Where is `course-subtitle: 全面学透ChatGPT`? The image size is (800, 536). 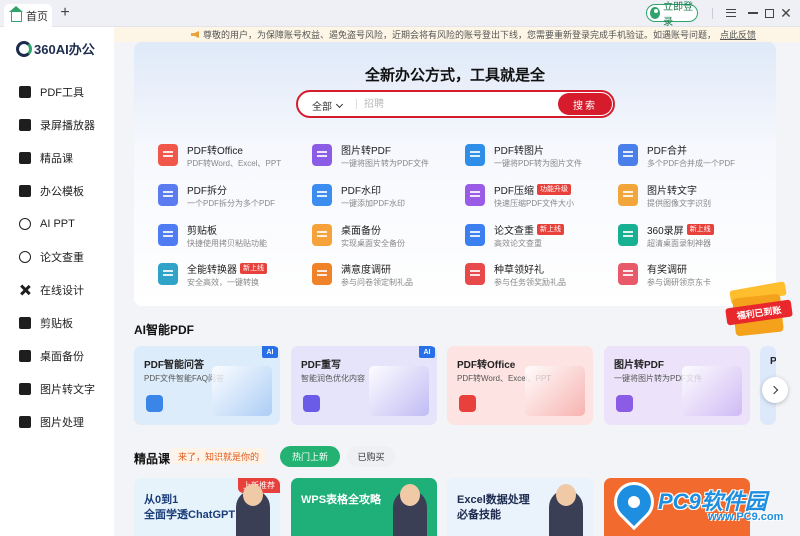 course-subtitle: 全面学透ChatGPT is located at coordinates (190, 515).